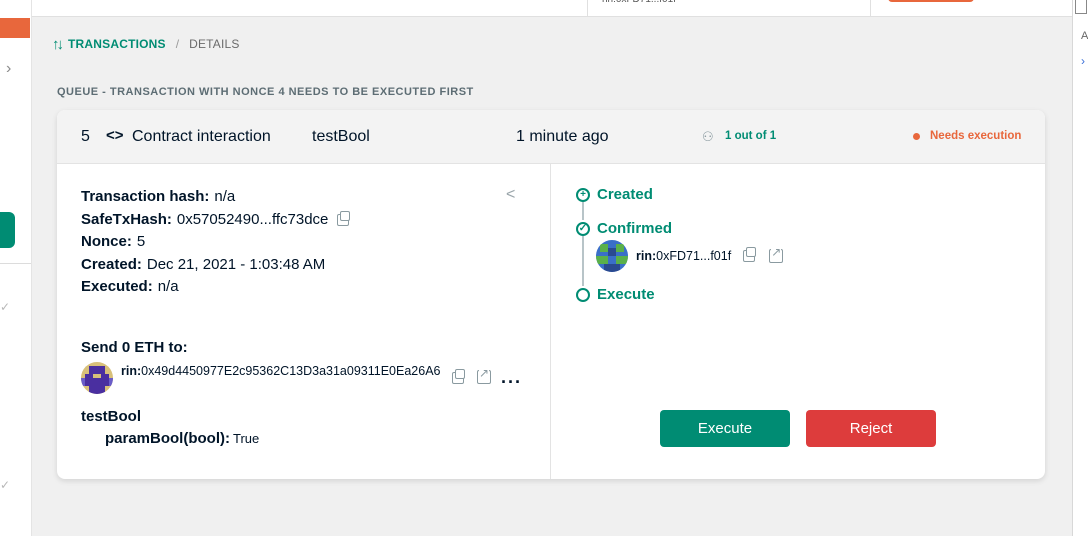 The width and height of the screenshot is (1088, 536). Describe the element at coordinates (141, 241) in the screenshot. I see `nonce-value: 5` at that location.